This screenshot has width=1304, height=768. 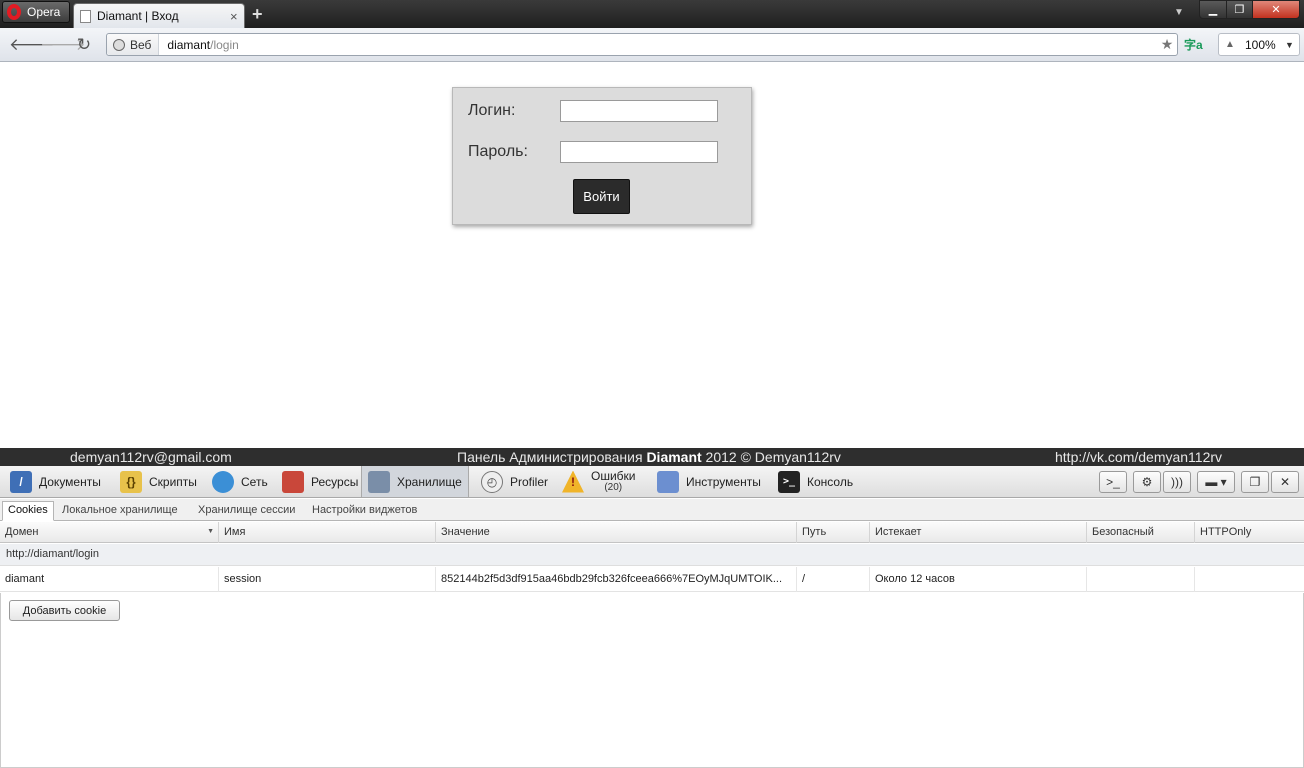 I want to click on network-globe-icon, so click(x=223, y=481).